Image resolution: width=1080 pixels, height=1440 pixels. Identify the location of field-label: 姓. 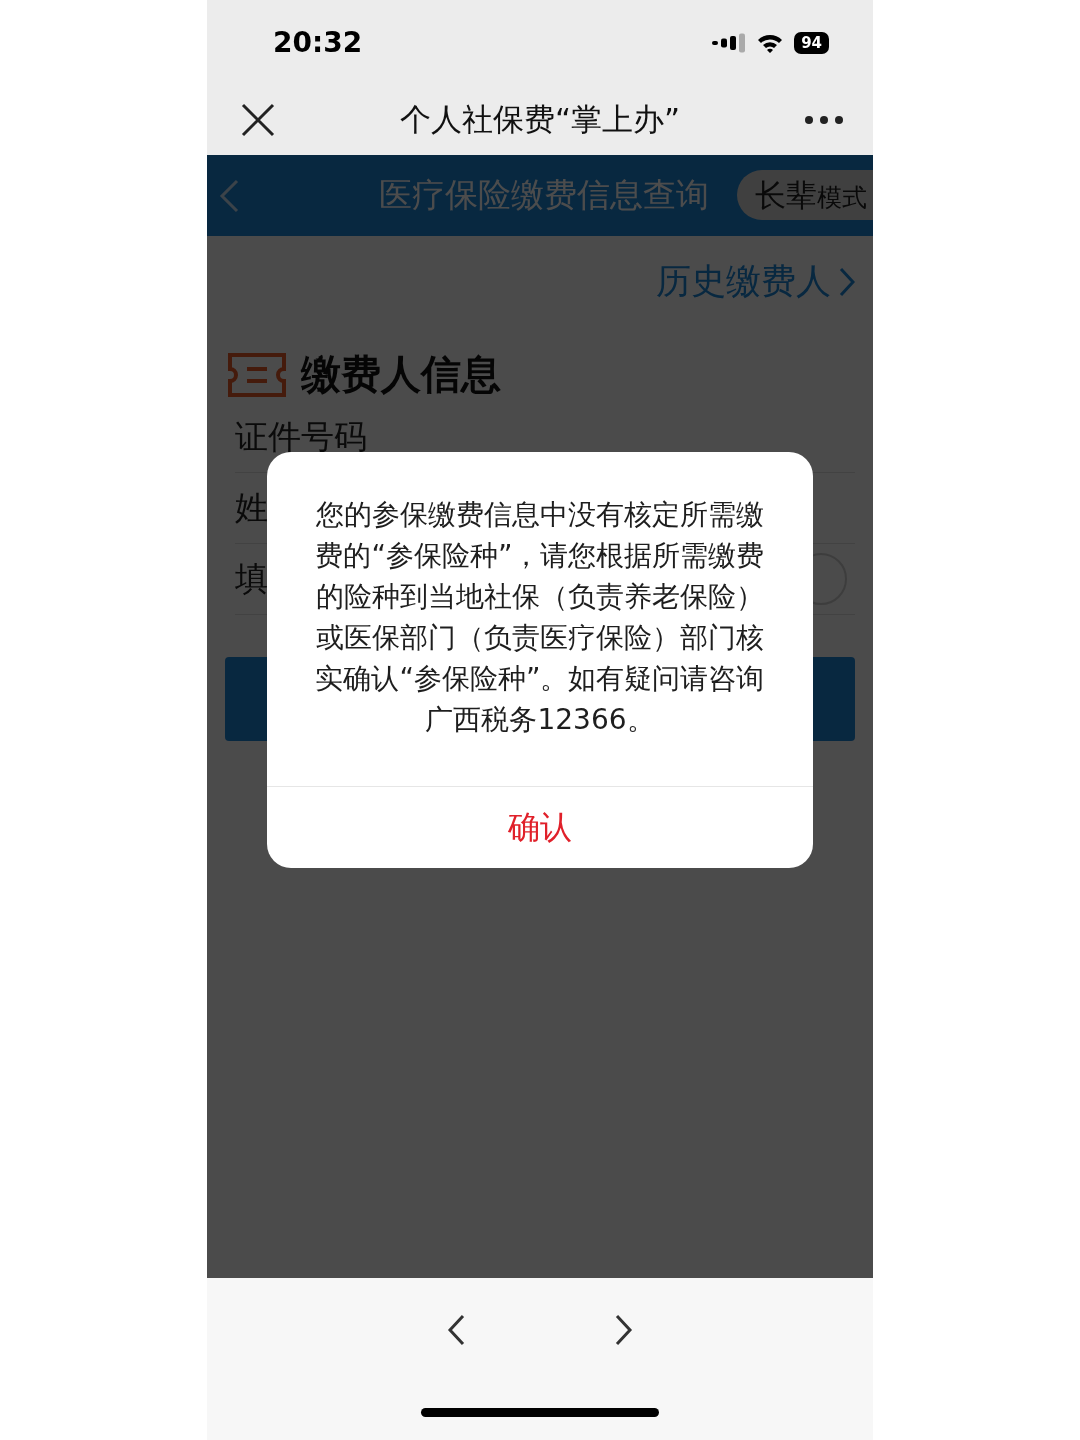
(251, 507).